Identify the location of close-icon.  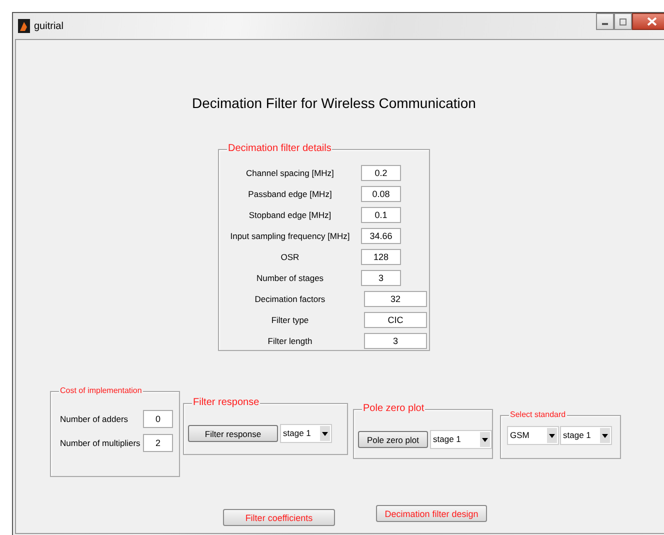
(652, 21).